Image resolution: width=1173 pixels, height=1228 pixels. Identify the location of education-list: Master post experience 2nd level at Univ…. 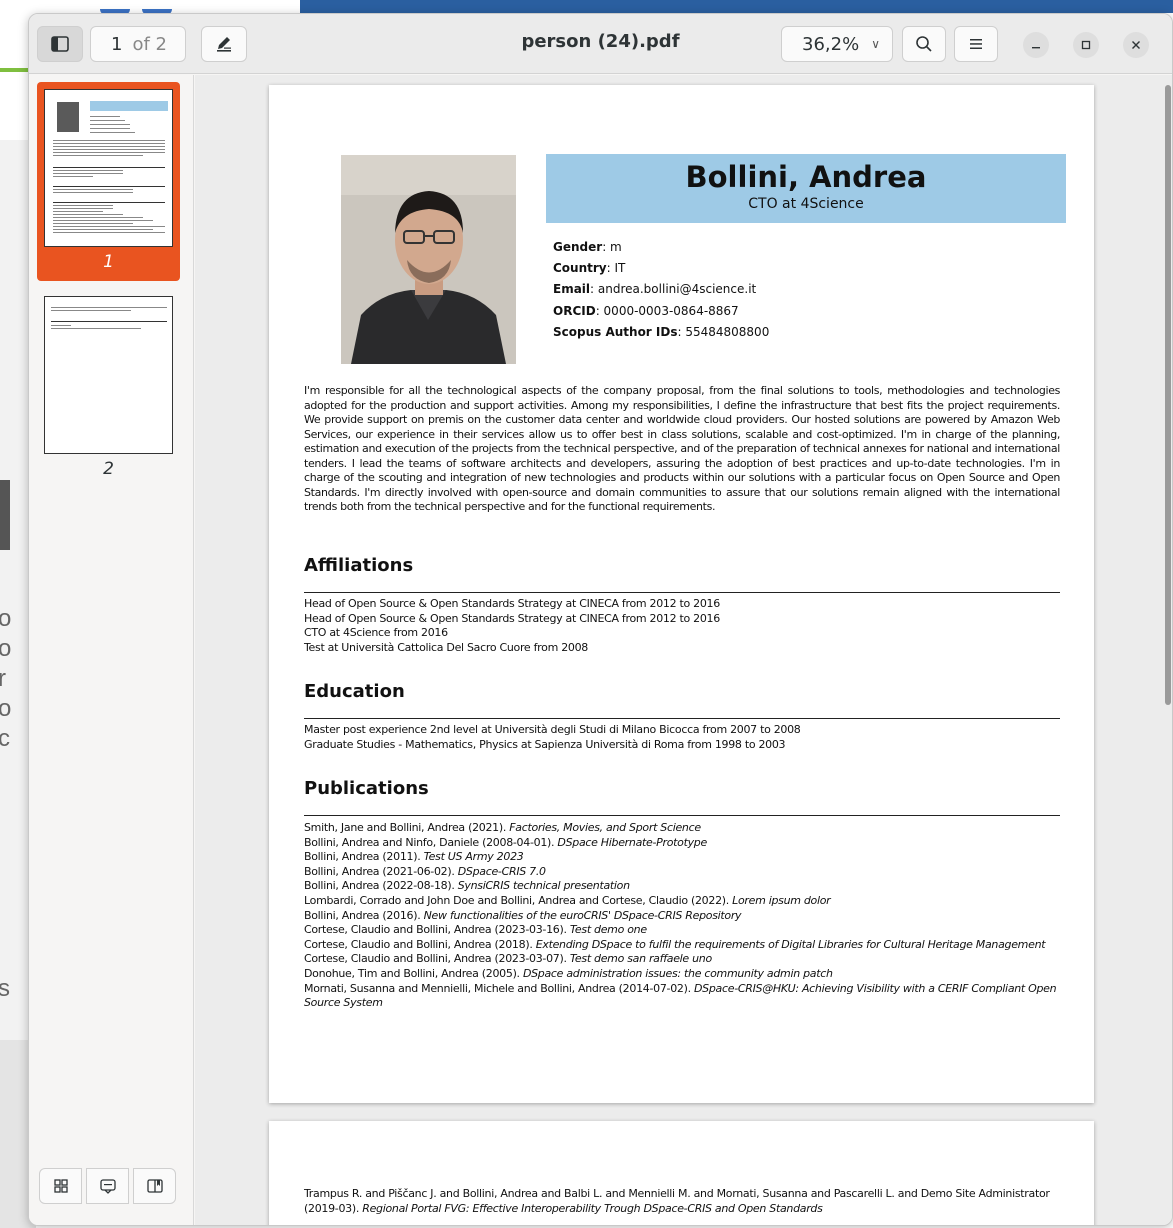
(682, 737).